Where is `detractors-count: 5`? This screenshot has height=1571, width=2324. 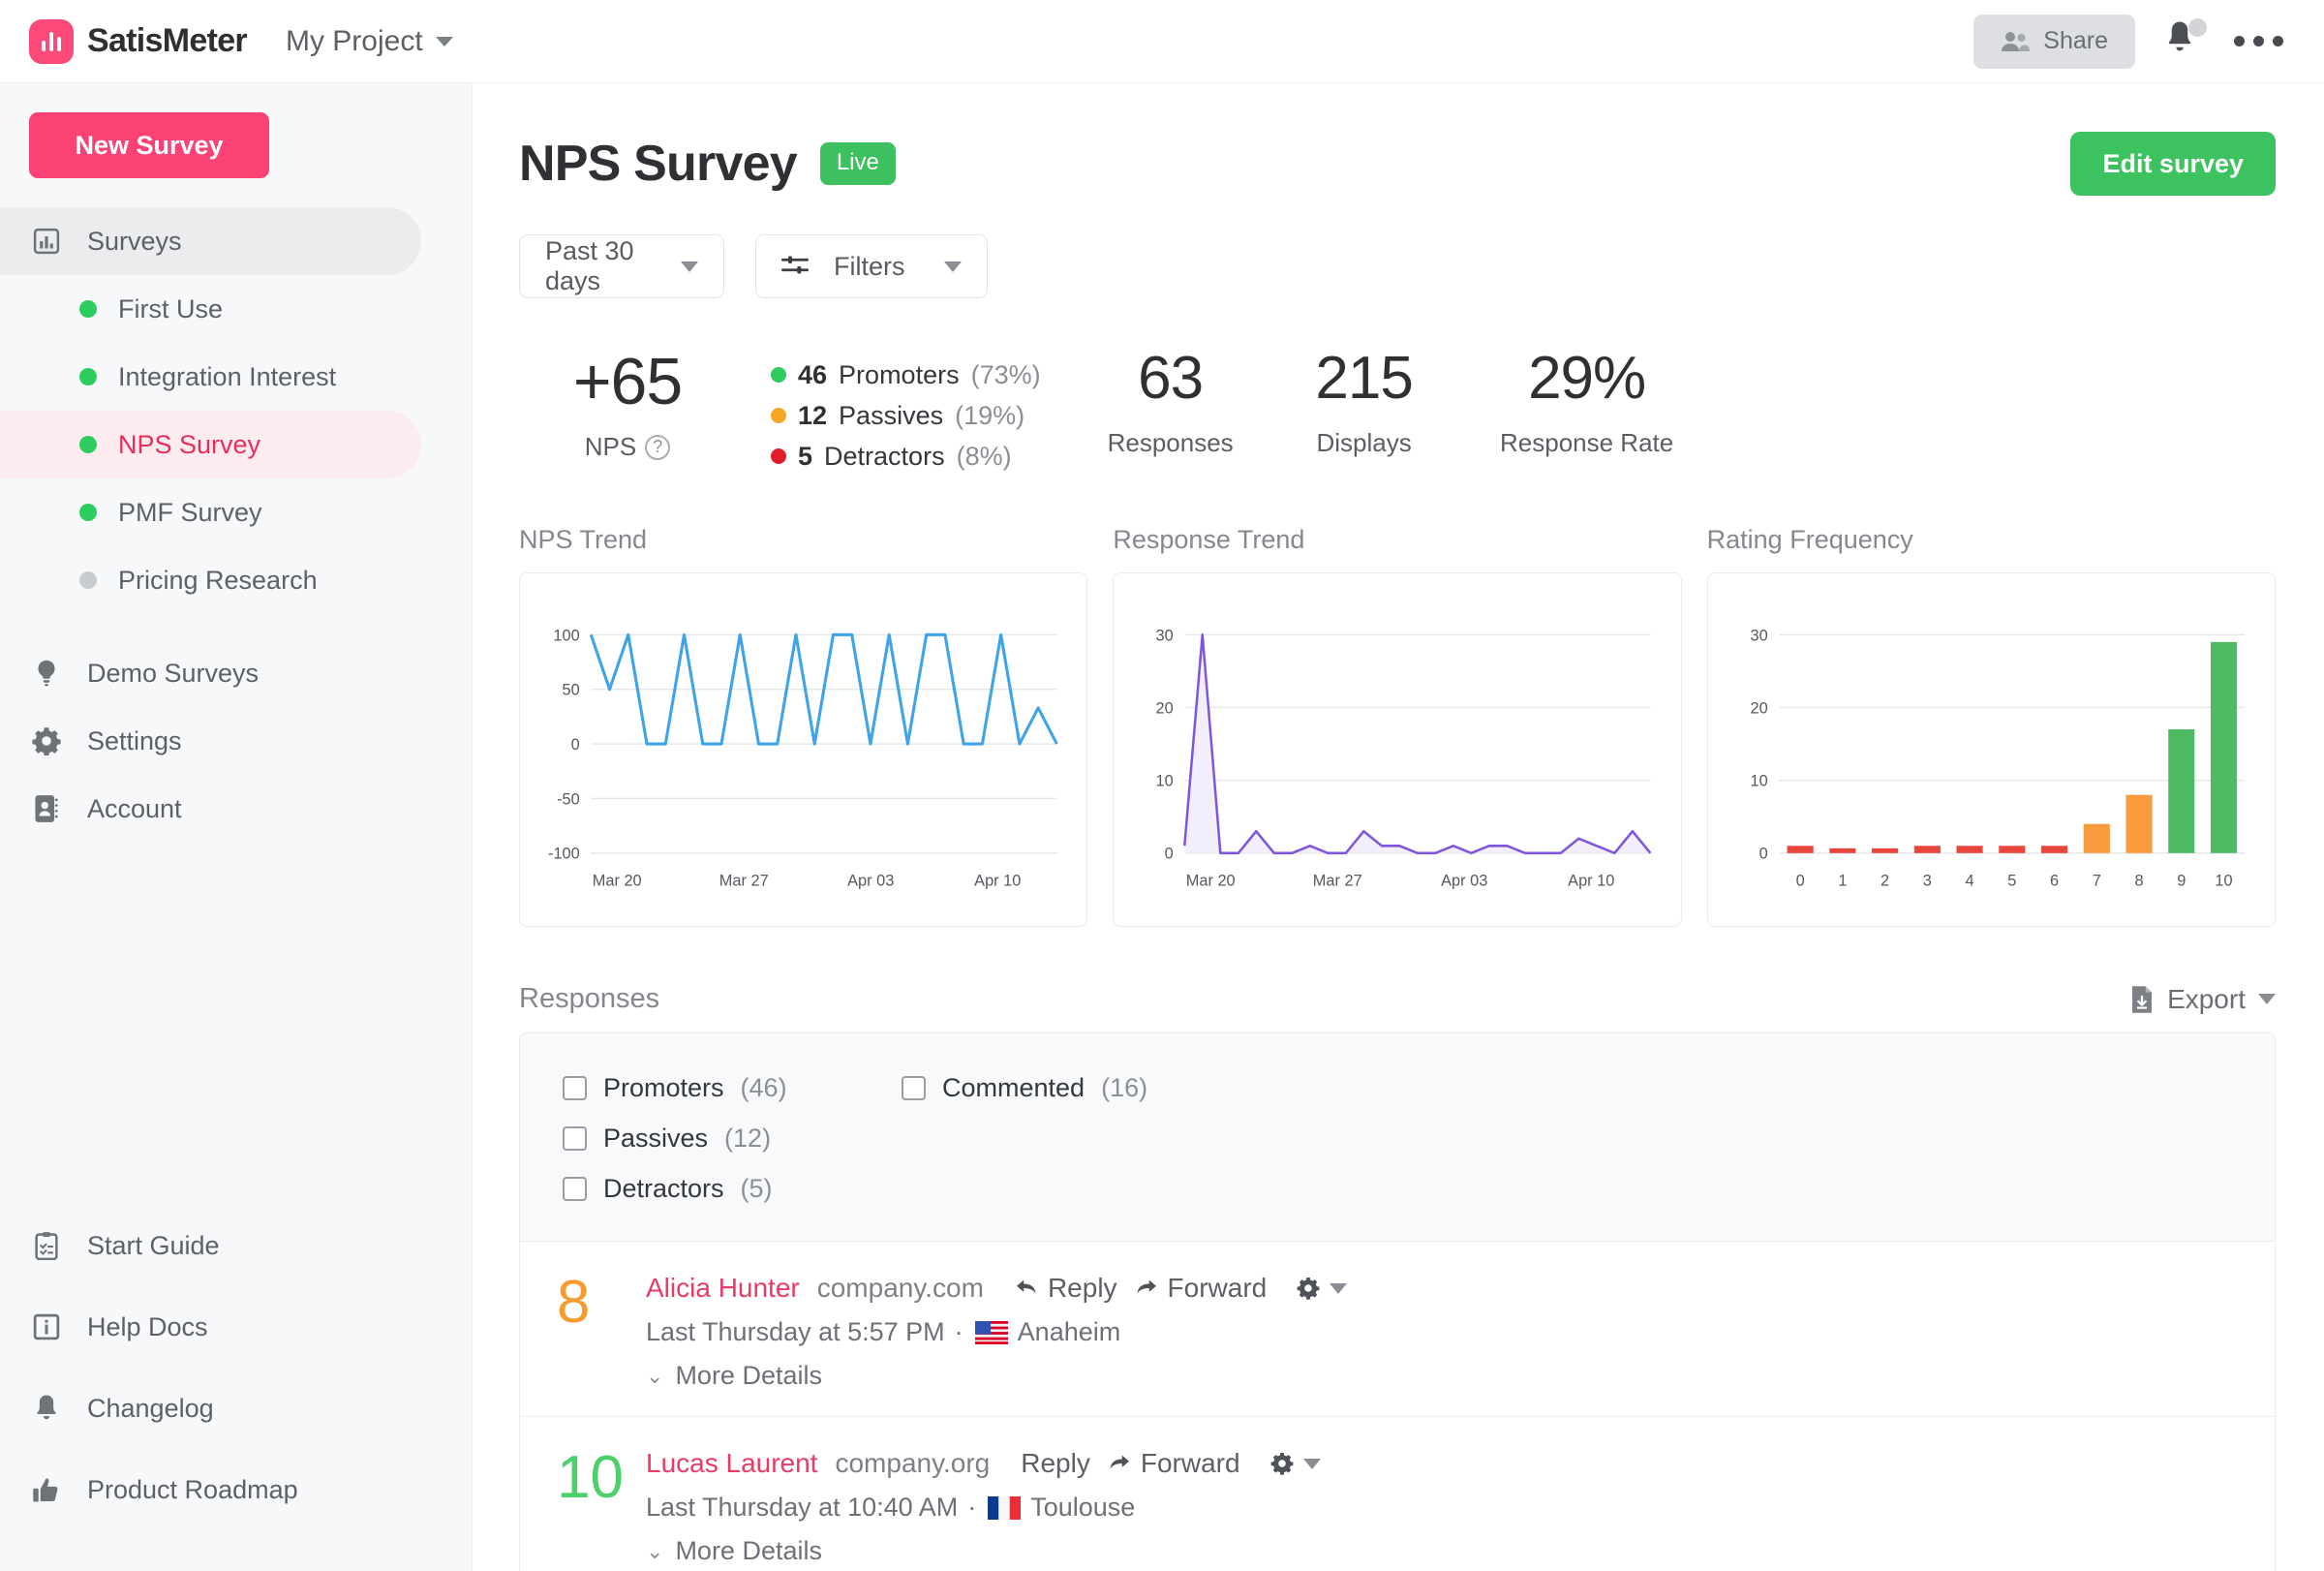 detractors-count: 5 is located at coordinates (806, 456).